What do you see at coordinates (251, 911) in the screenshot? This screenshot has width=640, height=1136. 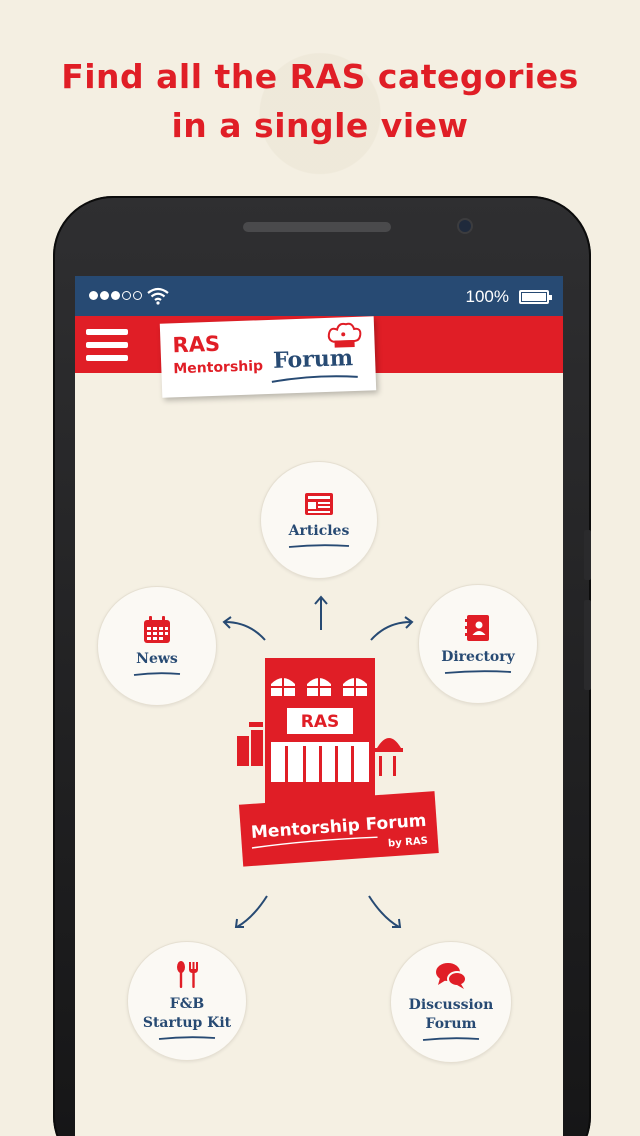 I see `arrow-to-fb-startup-kit` at bounding box center [251, 911].